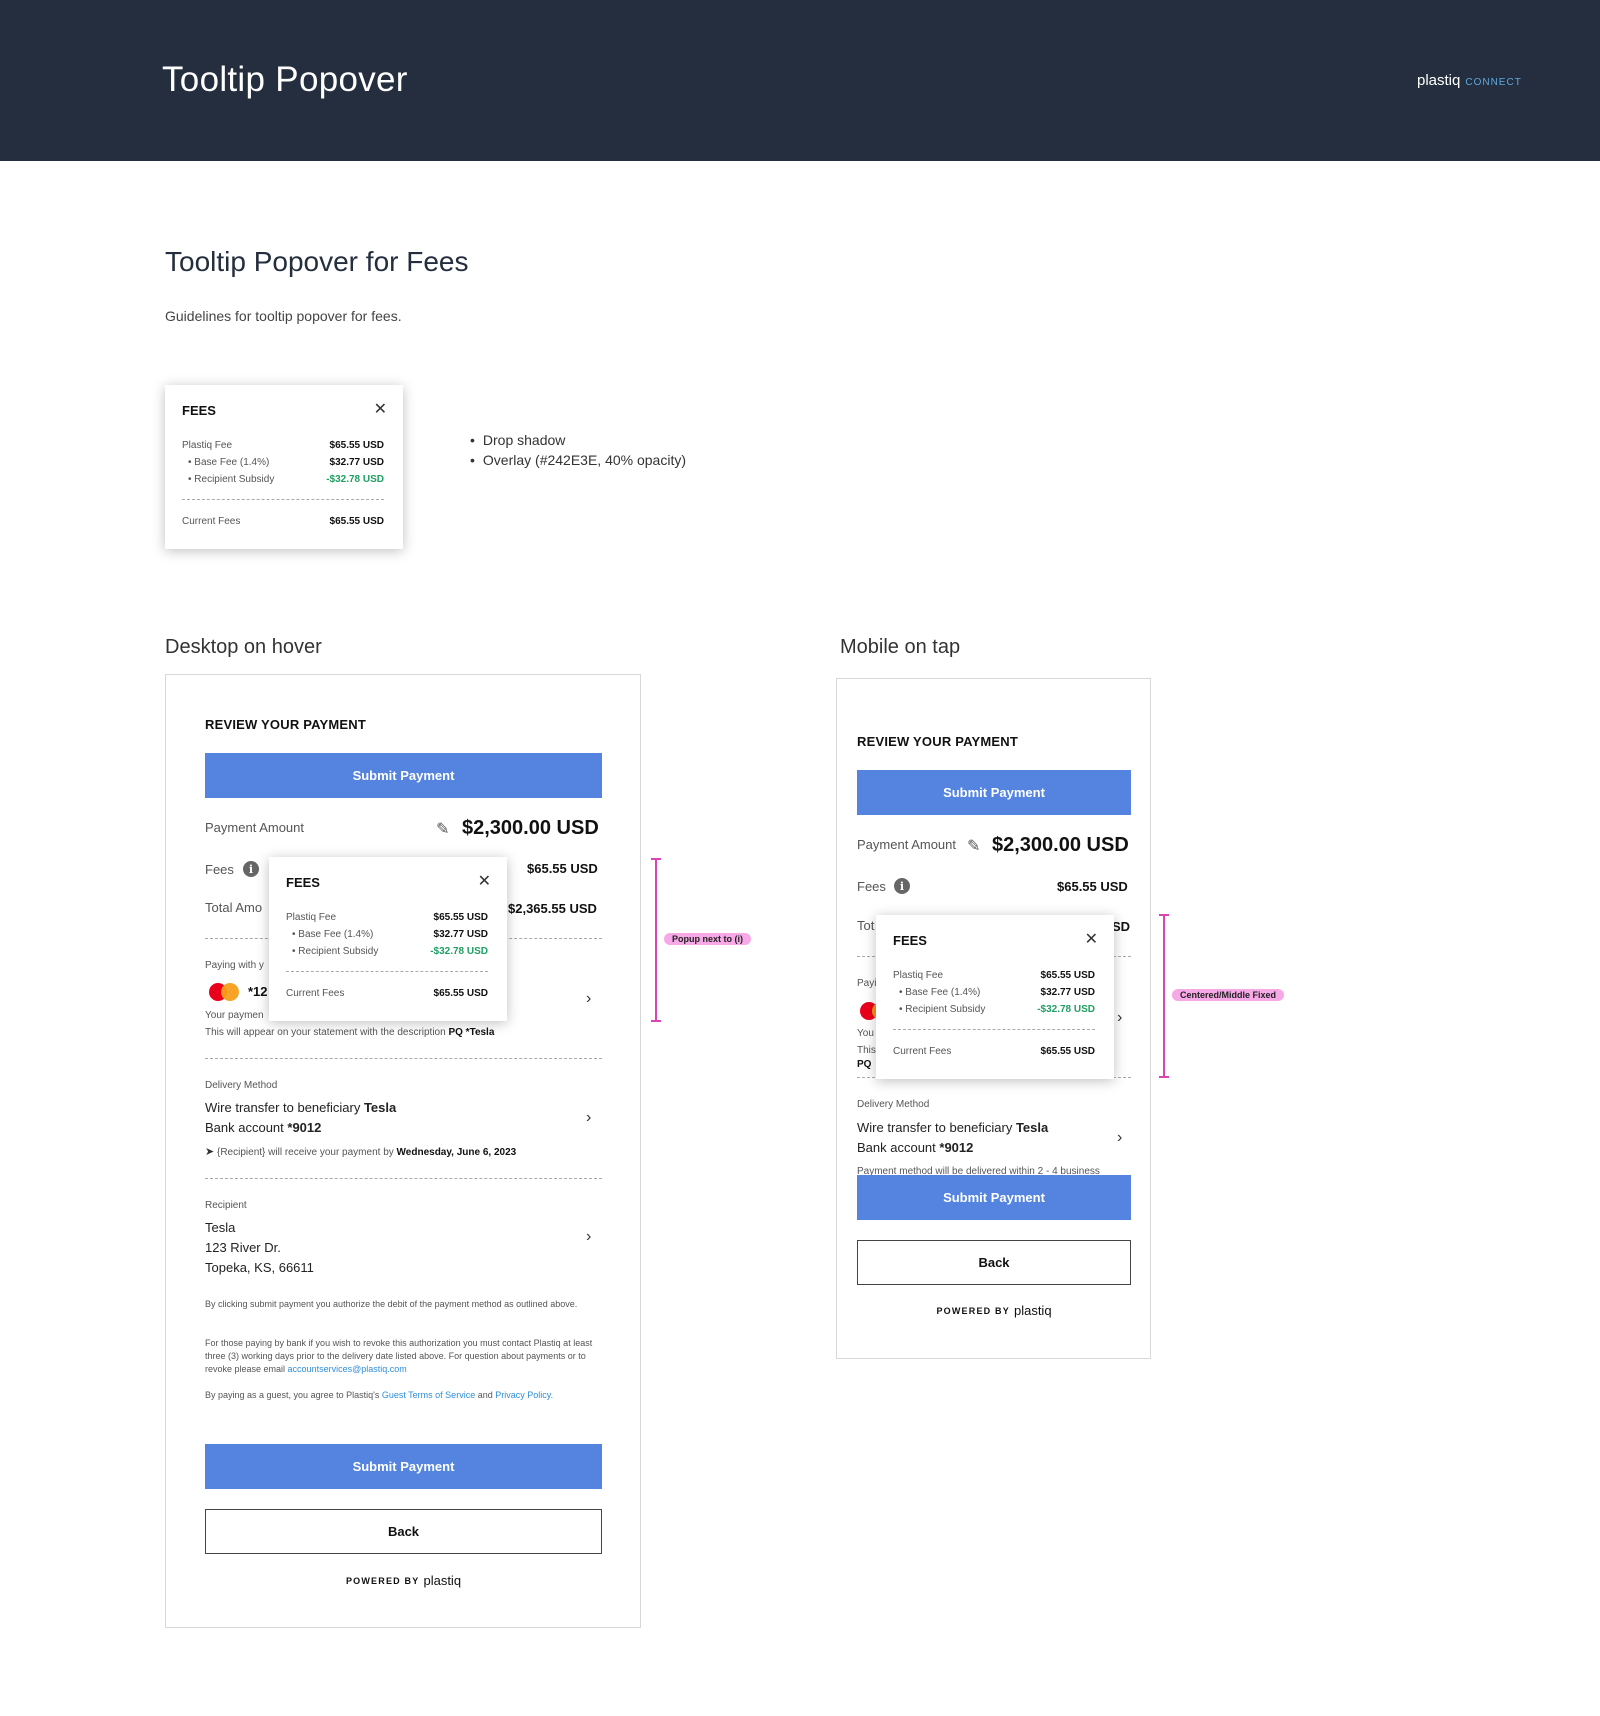  What do you see at coordinates (866, 925) in the screenshot?
I see `total-amount-label: Tot` at bounding box center [866, 925].